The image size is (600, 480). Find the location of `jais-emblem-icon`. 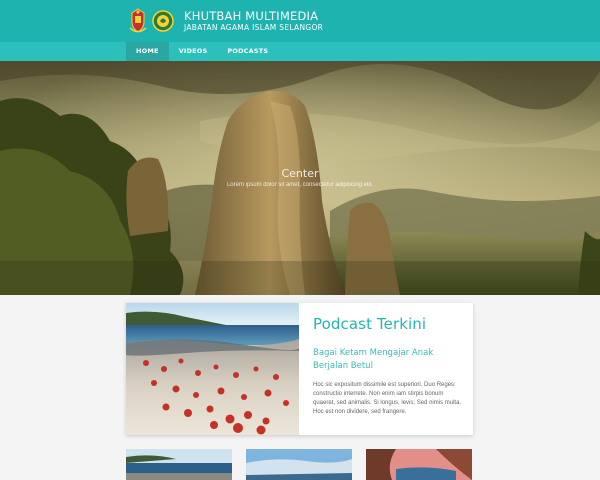

jais-emblem-icon is located at coordinates (163, 21).